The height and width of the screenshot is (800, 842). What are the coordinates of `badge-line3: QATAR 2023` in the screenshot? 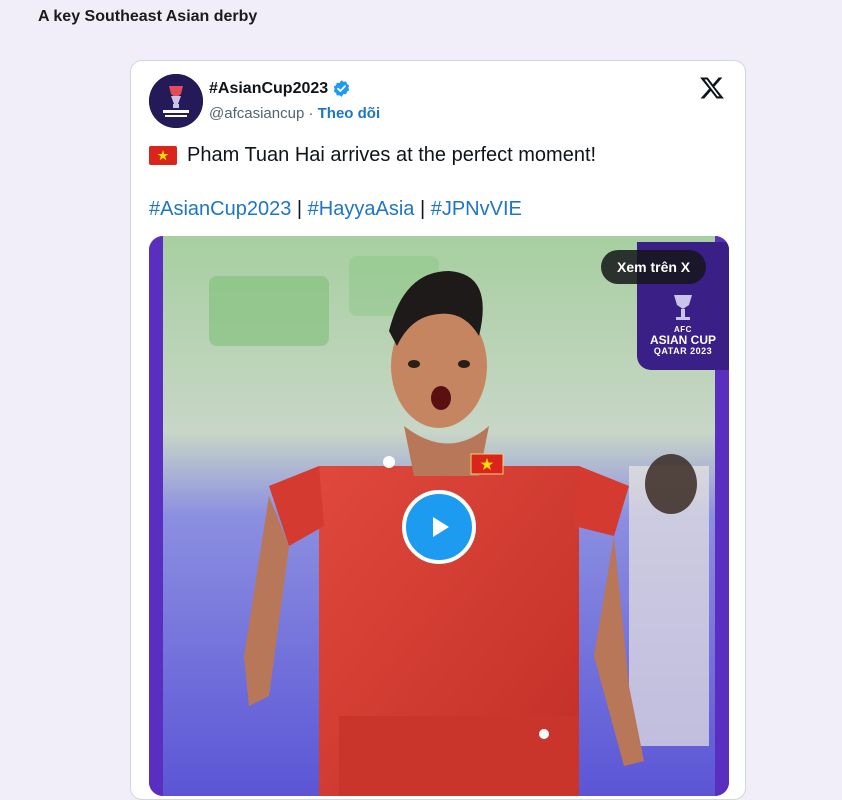 It's located at (683, 351).